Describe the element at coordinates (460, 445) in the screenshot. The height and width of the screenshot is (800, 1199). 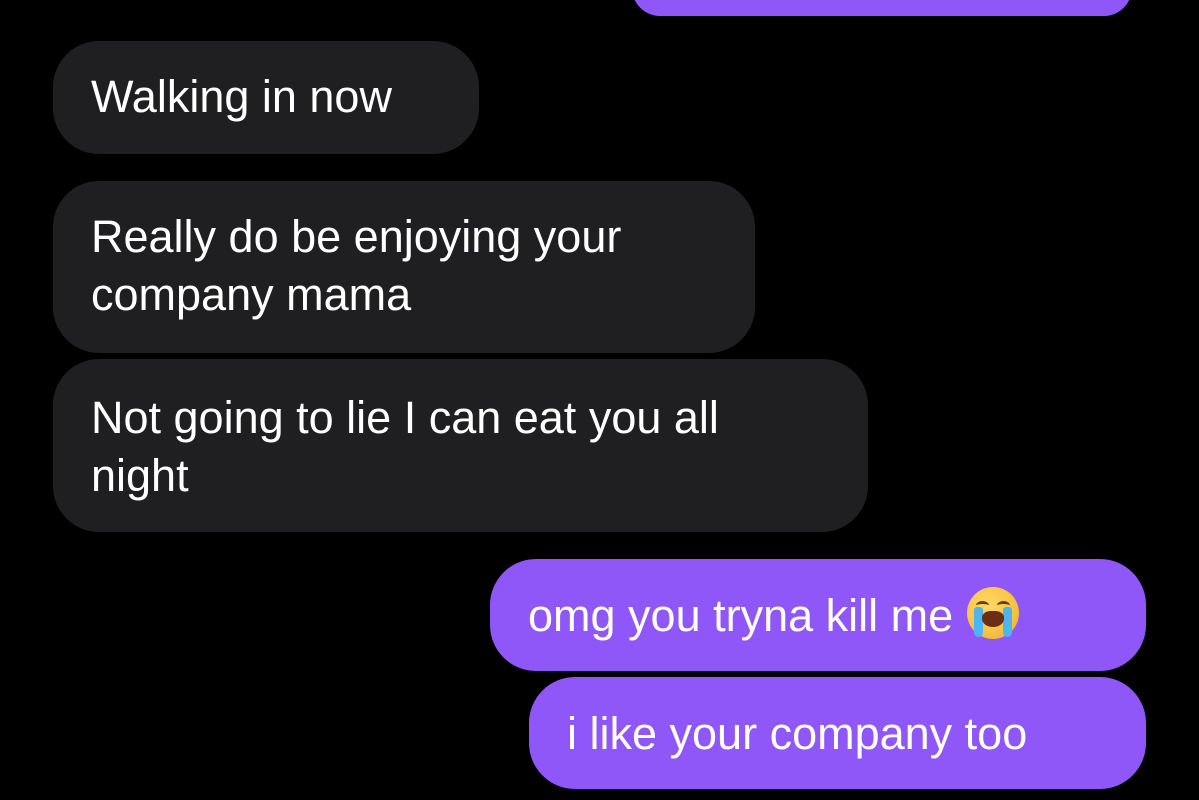
I see `message-bubble-incoming: Not going to lie I can eat you all night` at that location.